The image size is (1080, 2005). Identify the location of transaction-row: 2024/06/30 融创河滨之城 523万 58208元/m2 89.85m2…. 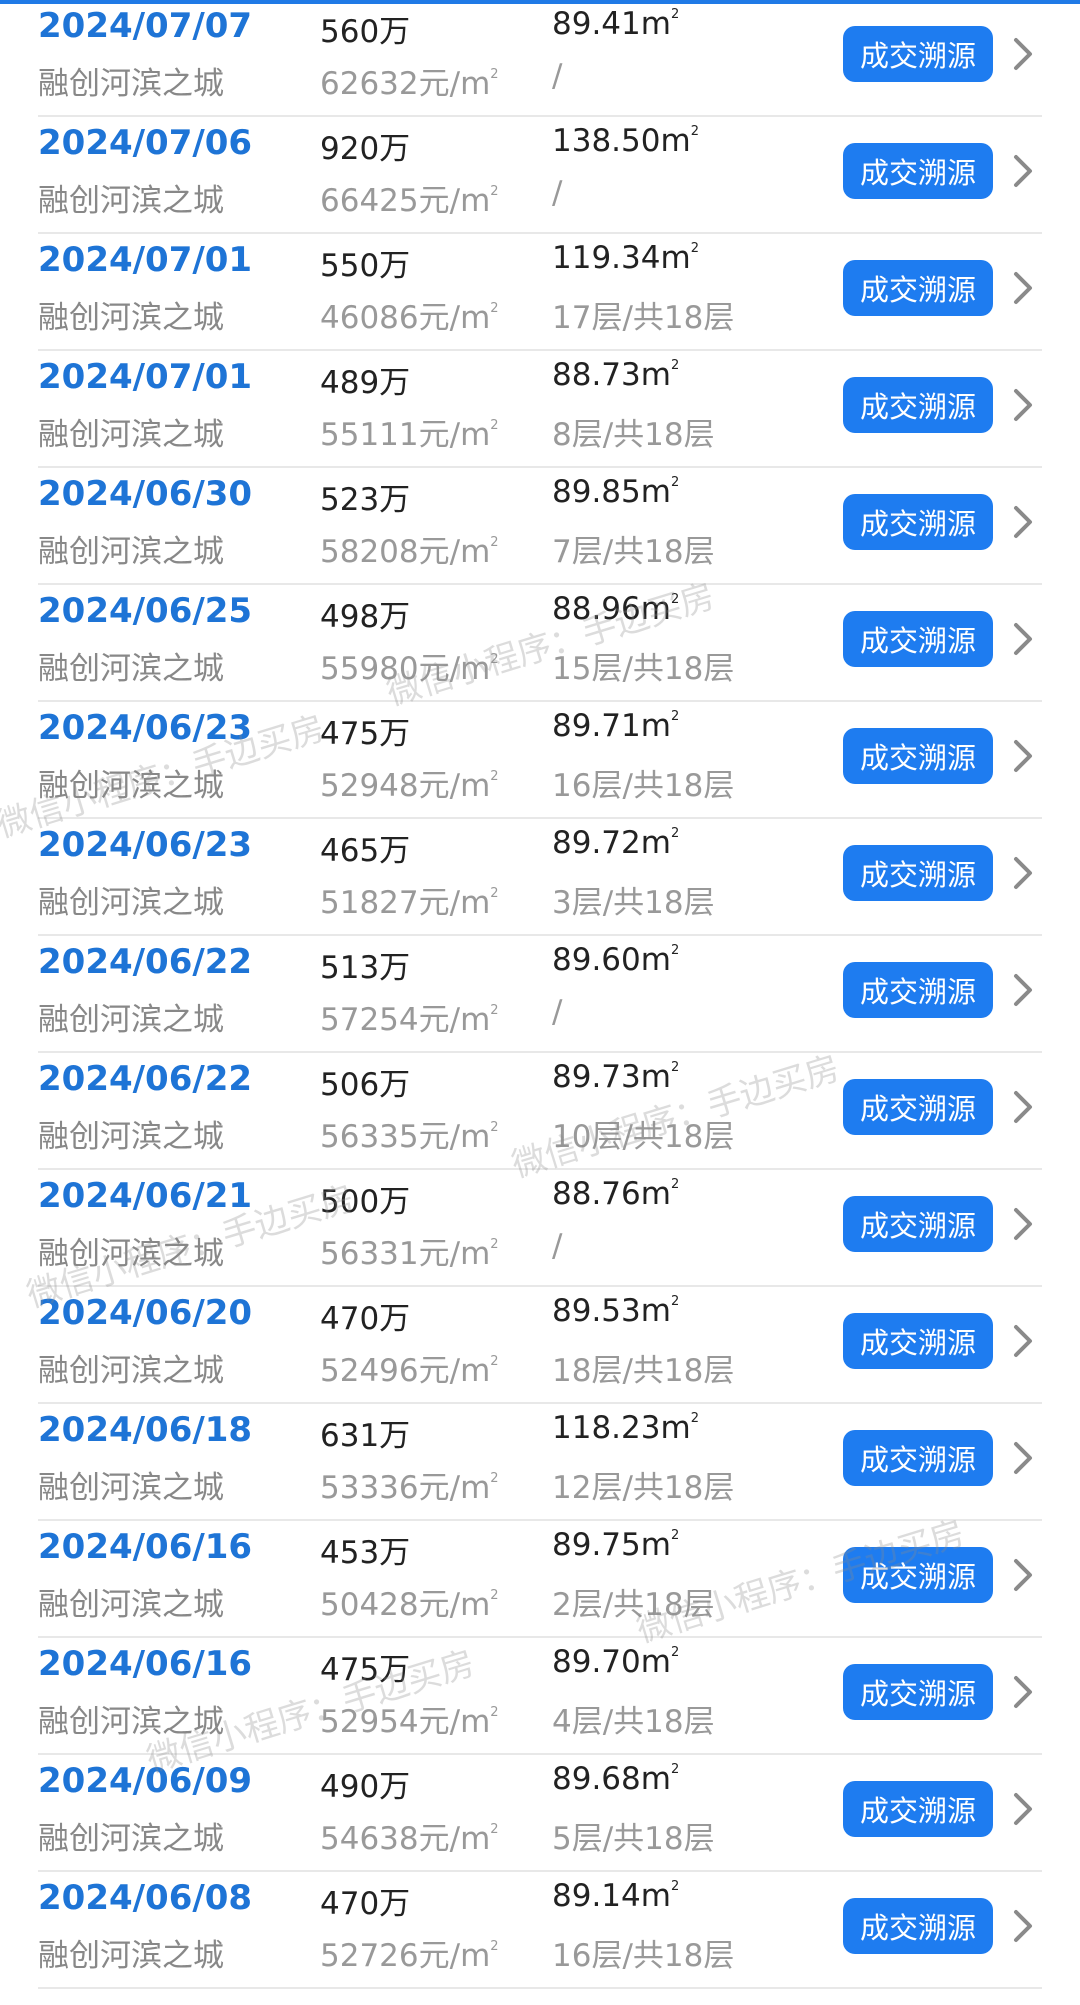
(540, 526).